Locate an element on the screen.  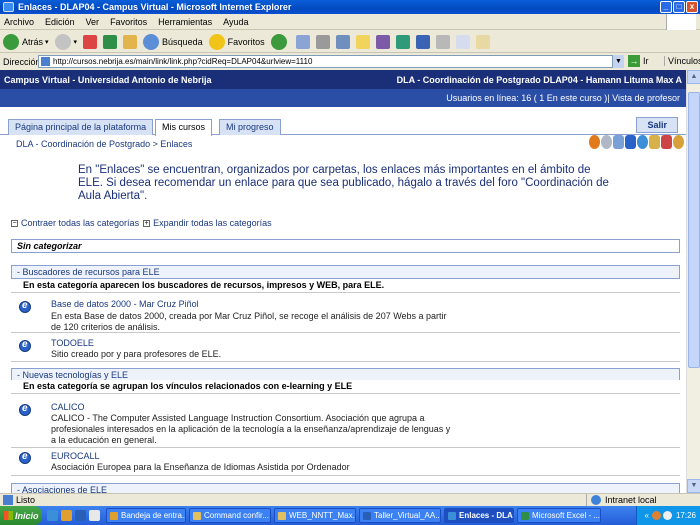
paste-button is located at coordinates (482, 41).